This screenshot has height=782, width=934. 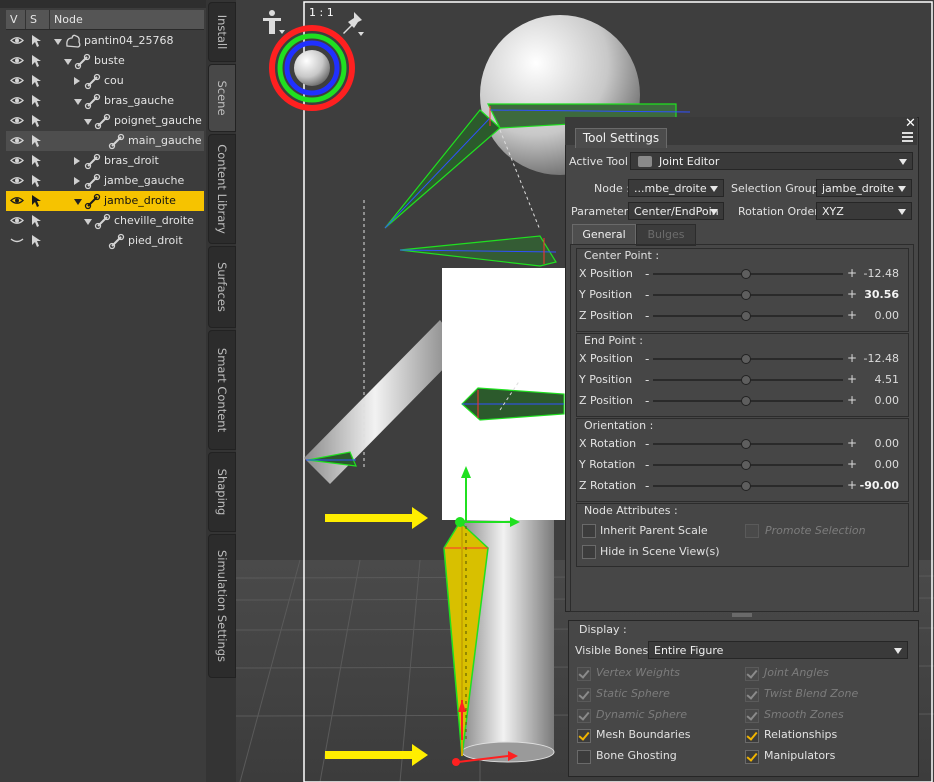 I want to click on tab-install: Install, so click(x=222, y=32).